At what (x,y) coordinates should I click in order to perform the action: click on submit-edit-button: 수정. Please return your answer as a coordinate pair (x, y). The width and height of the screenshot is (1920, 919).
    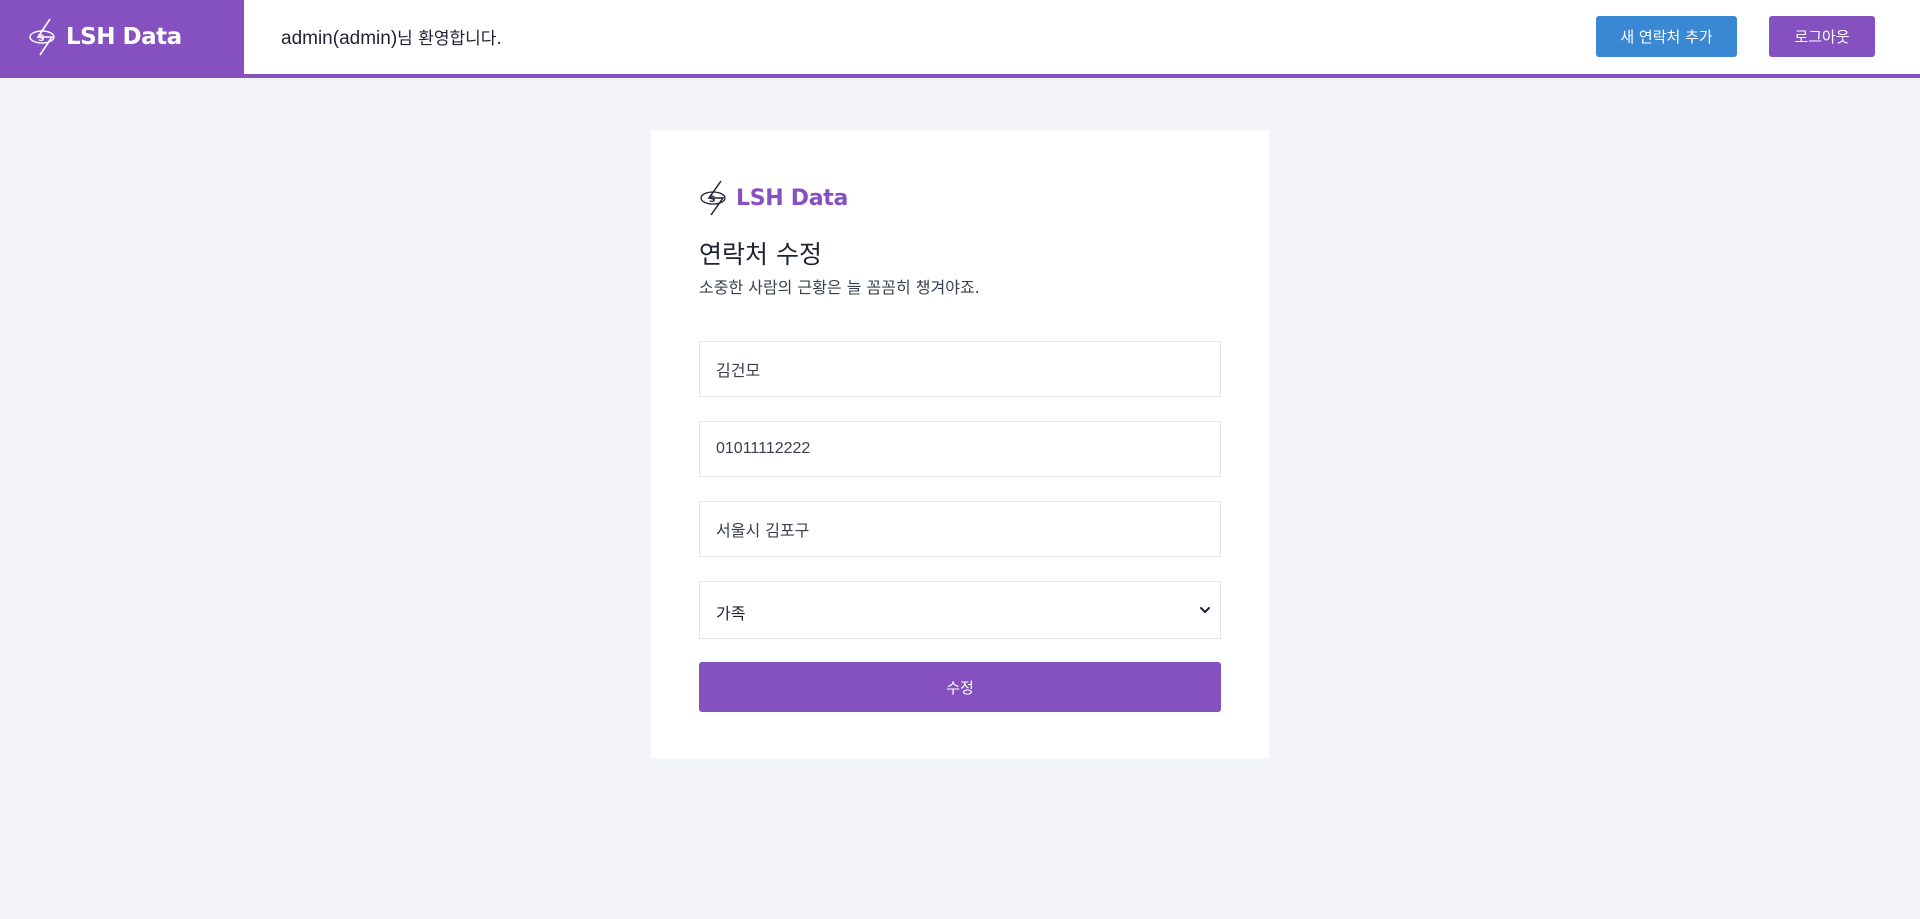
    Looking at the image, I should click on (960, 687).